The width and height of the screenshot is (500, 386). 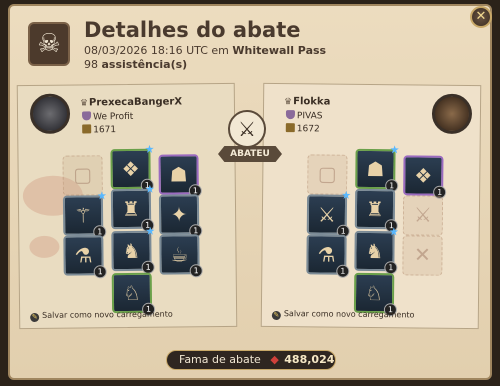 I want to click on victim-equipment-slot: ⚔ 1 ★, so click(x=328, y=213).